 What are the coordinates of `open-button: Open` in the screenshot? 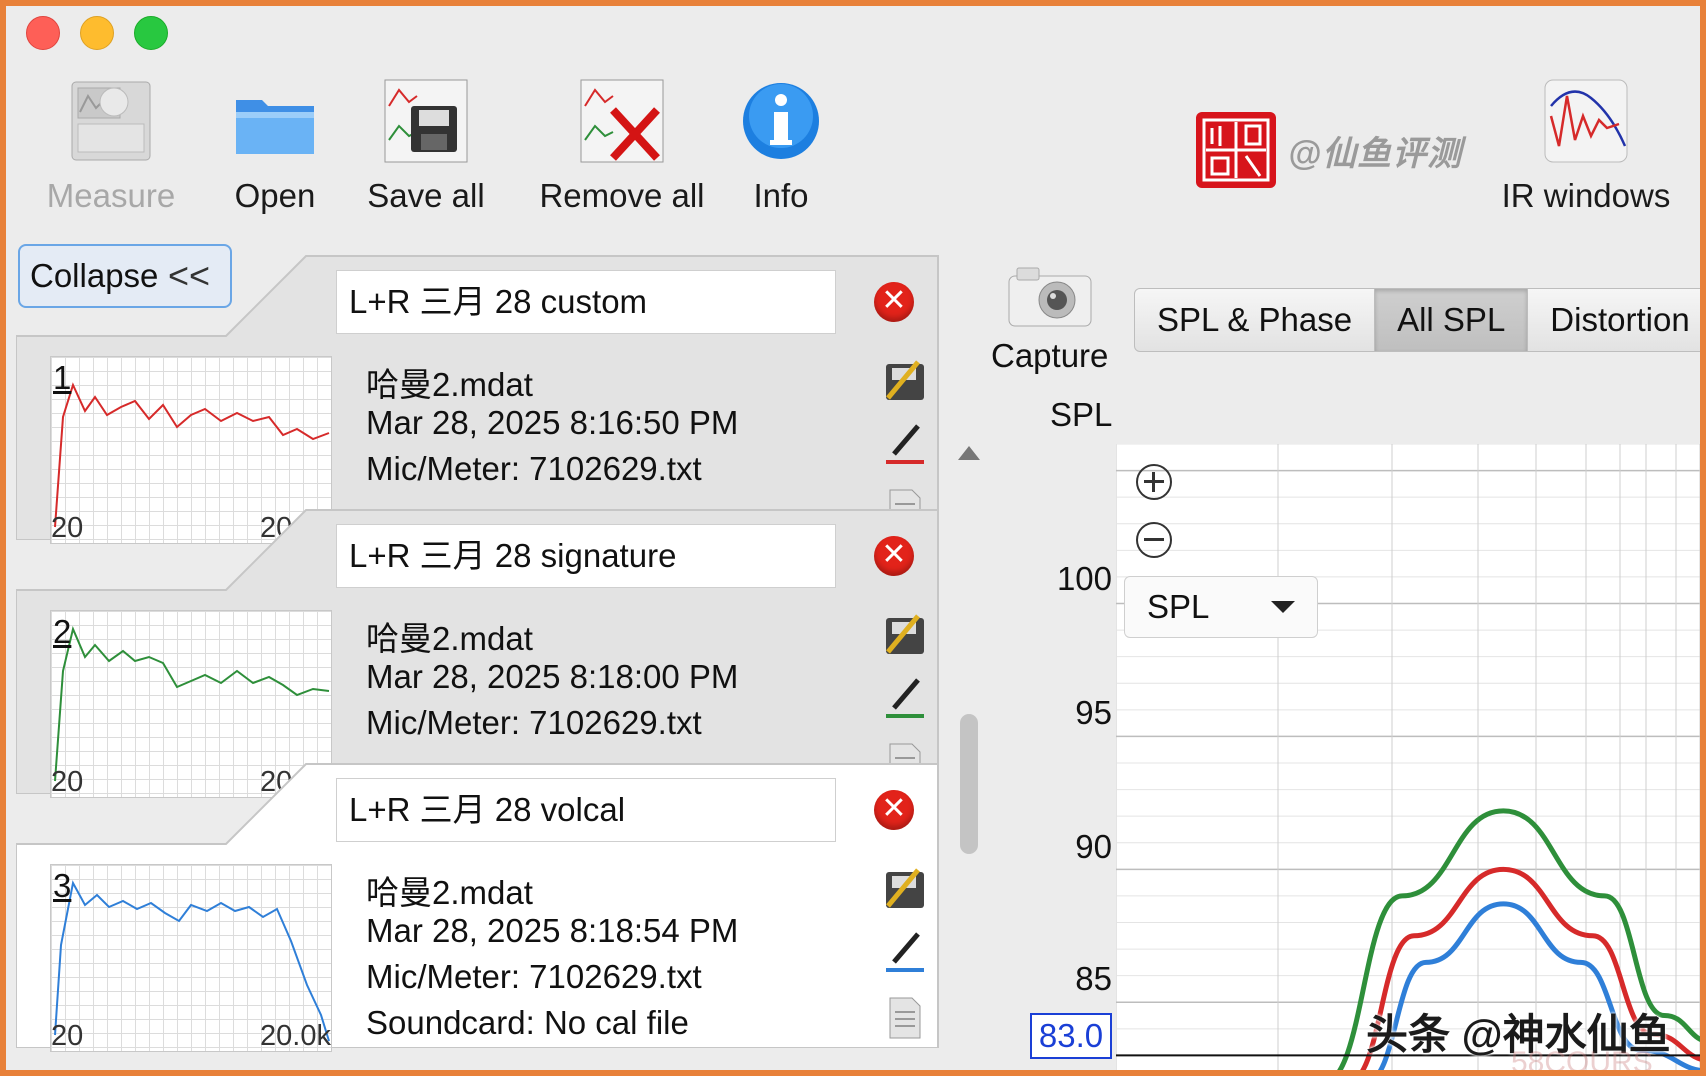 It's located at (275, 145).